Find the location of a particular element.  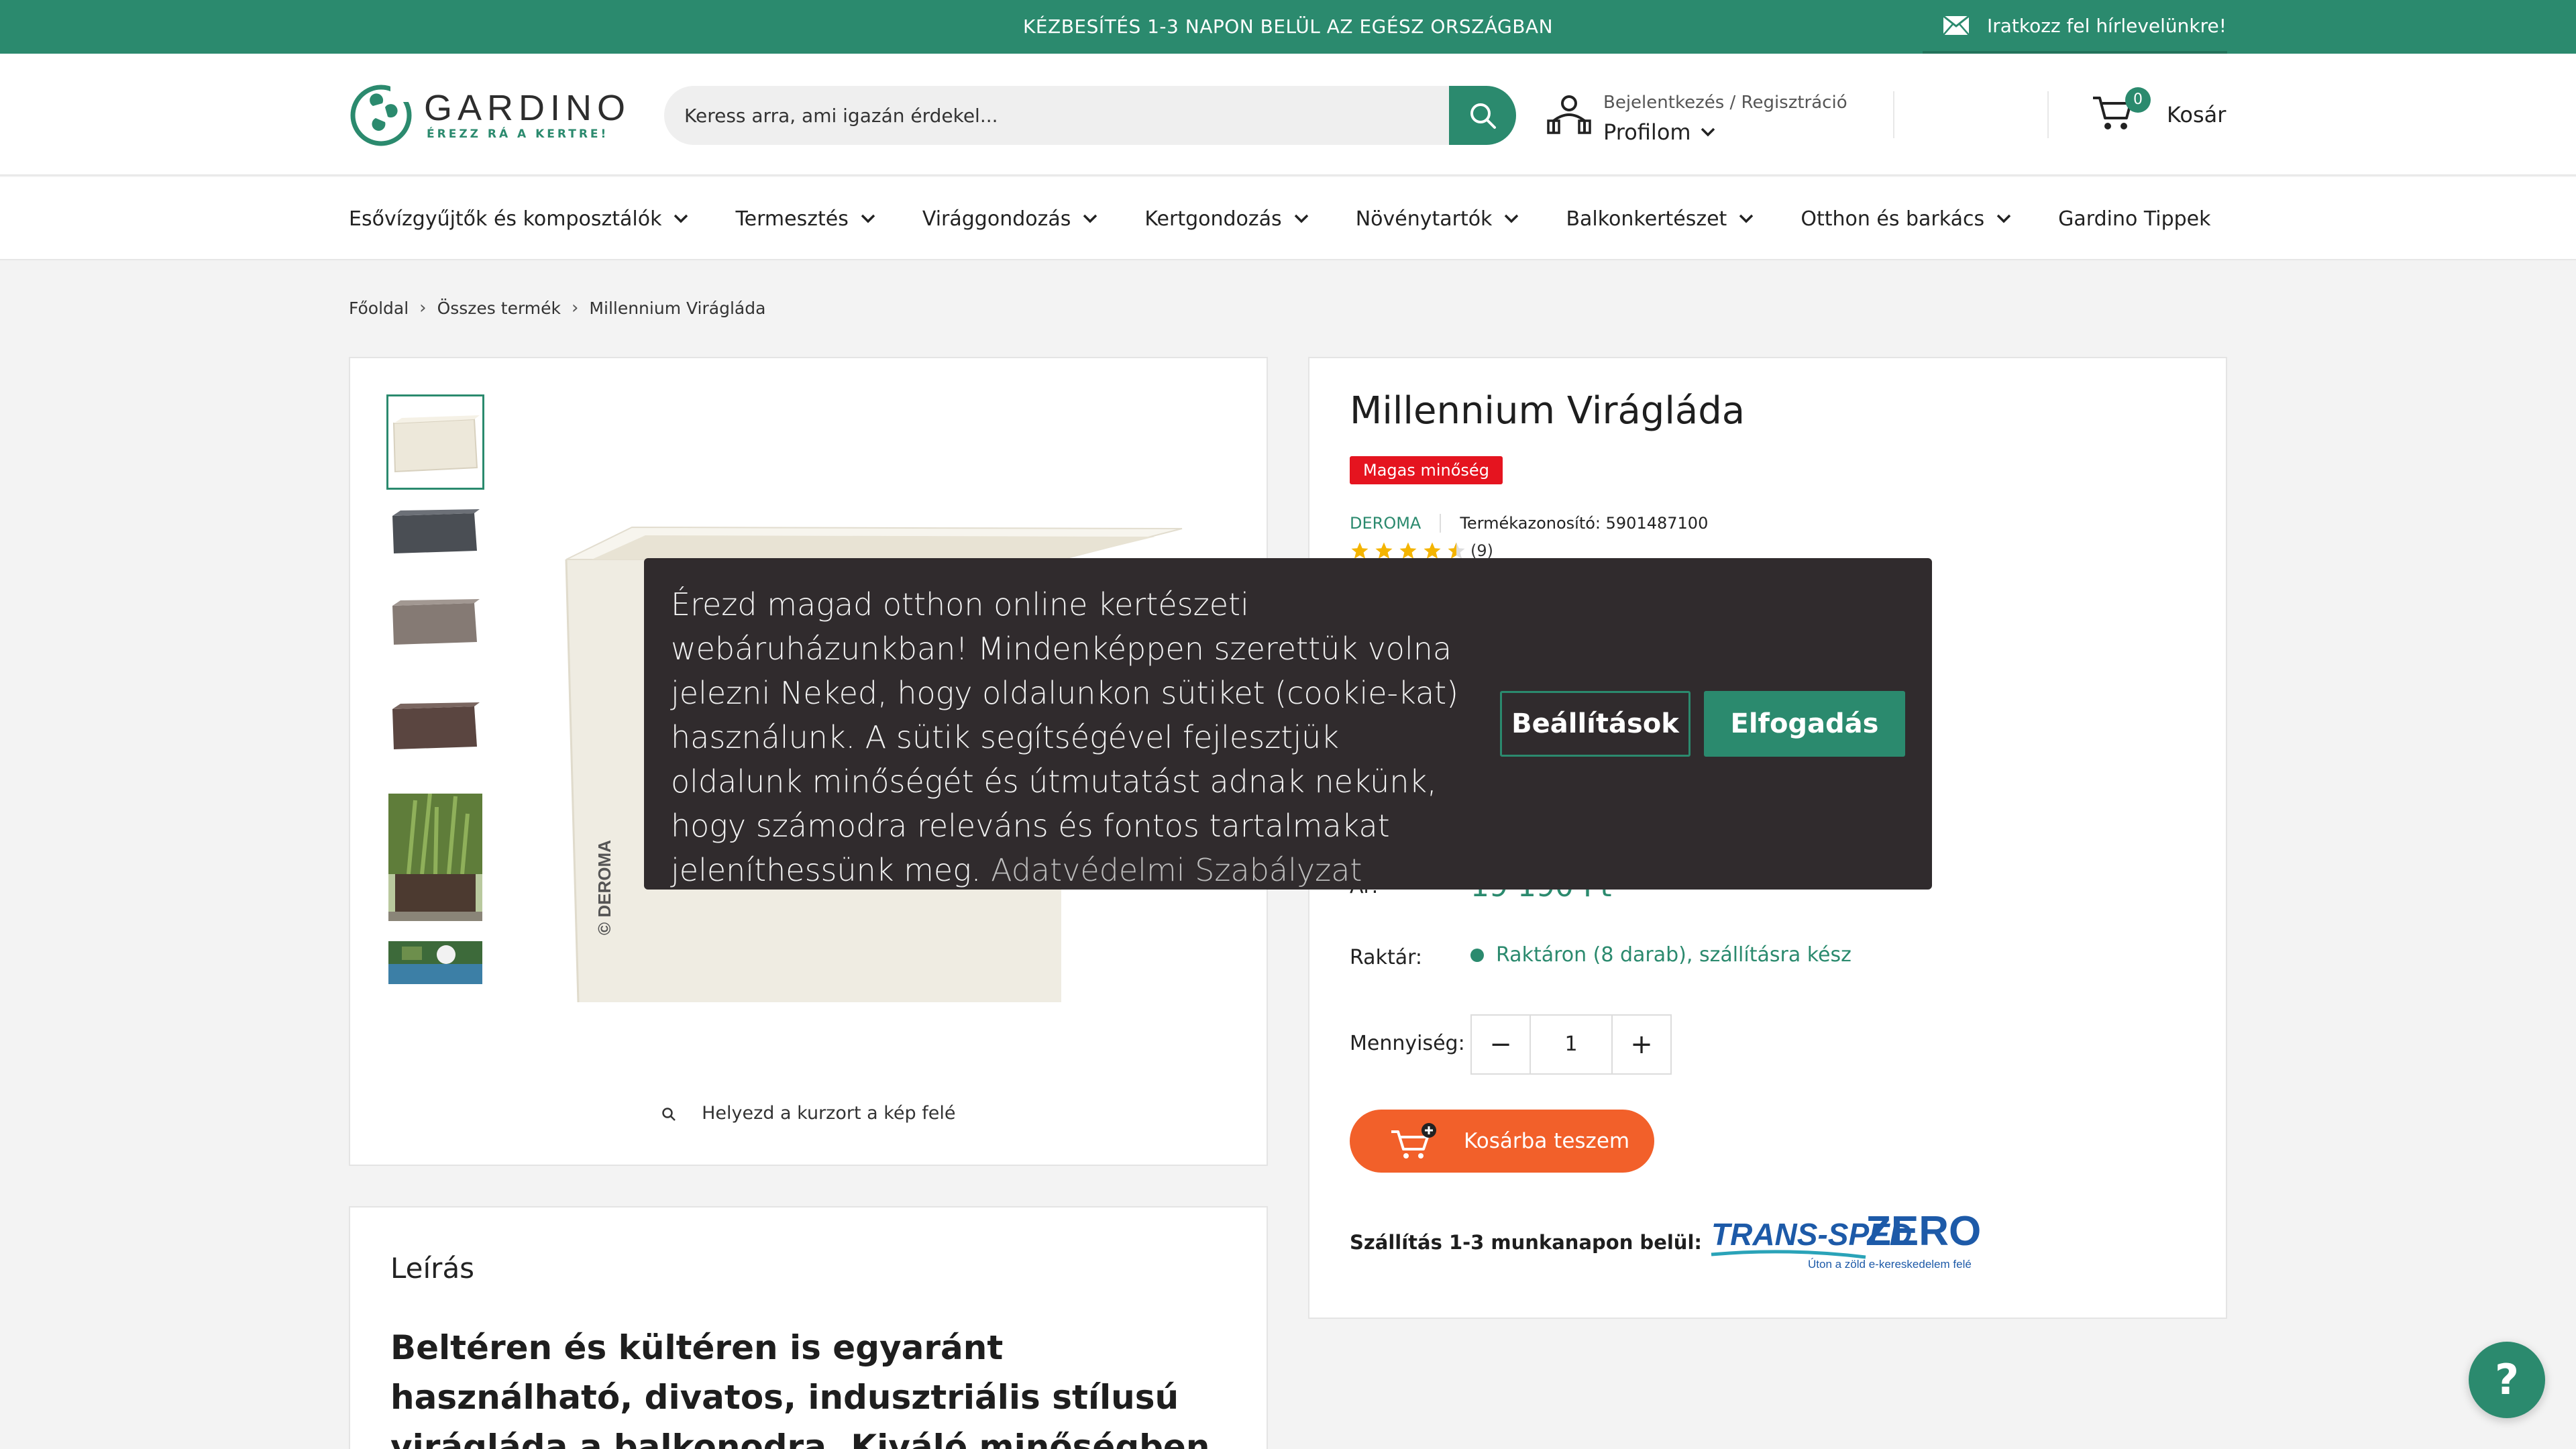

meta-divider is located at coordinates (1441, 523).